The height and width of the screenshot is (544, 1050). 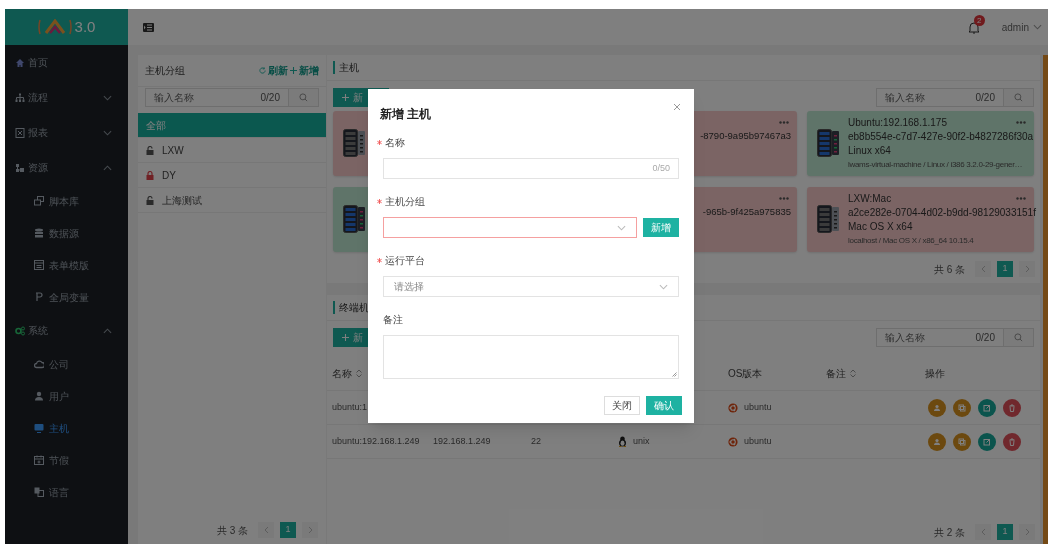 I want to click on confirm-button: 确认, so click(x=664, y=405).